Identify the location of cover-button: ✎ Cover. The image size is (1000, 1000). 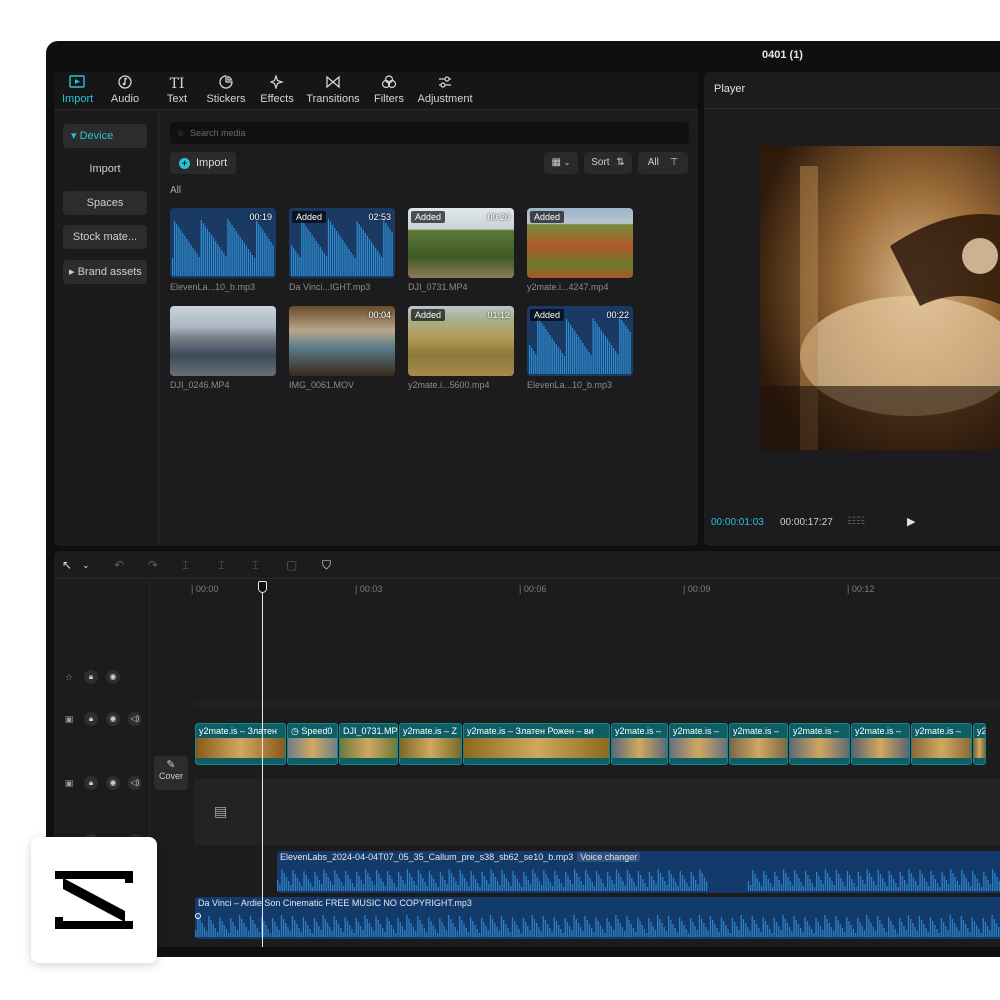
(171, 773).